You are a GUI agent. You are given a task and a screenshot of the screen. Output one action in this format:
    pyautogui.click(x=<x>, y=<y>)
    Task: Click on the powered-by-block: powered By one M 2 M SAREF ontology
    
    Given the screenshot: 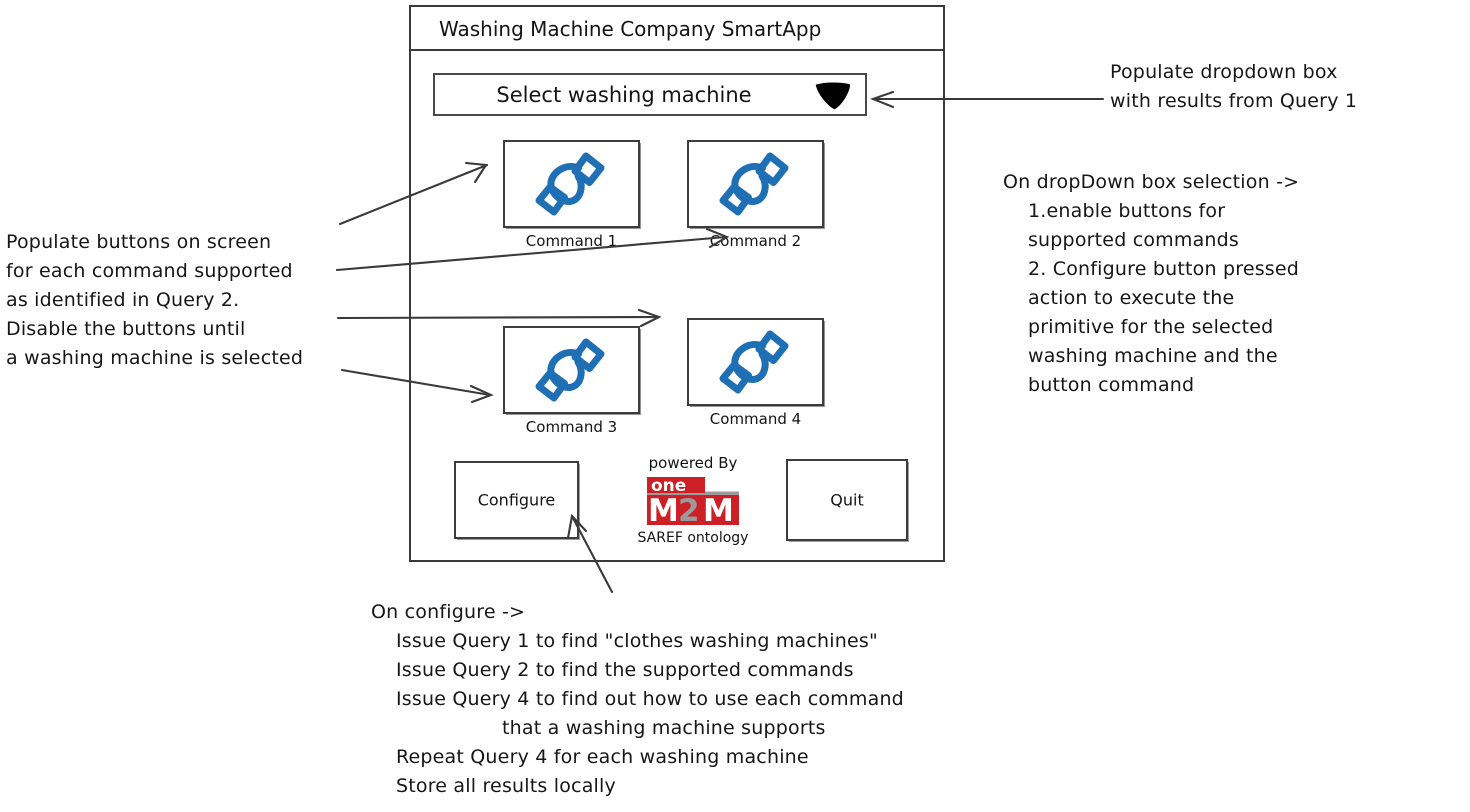 What is the action you would take?
    pyautogui.click(x=693, y=500)
    